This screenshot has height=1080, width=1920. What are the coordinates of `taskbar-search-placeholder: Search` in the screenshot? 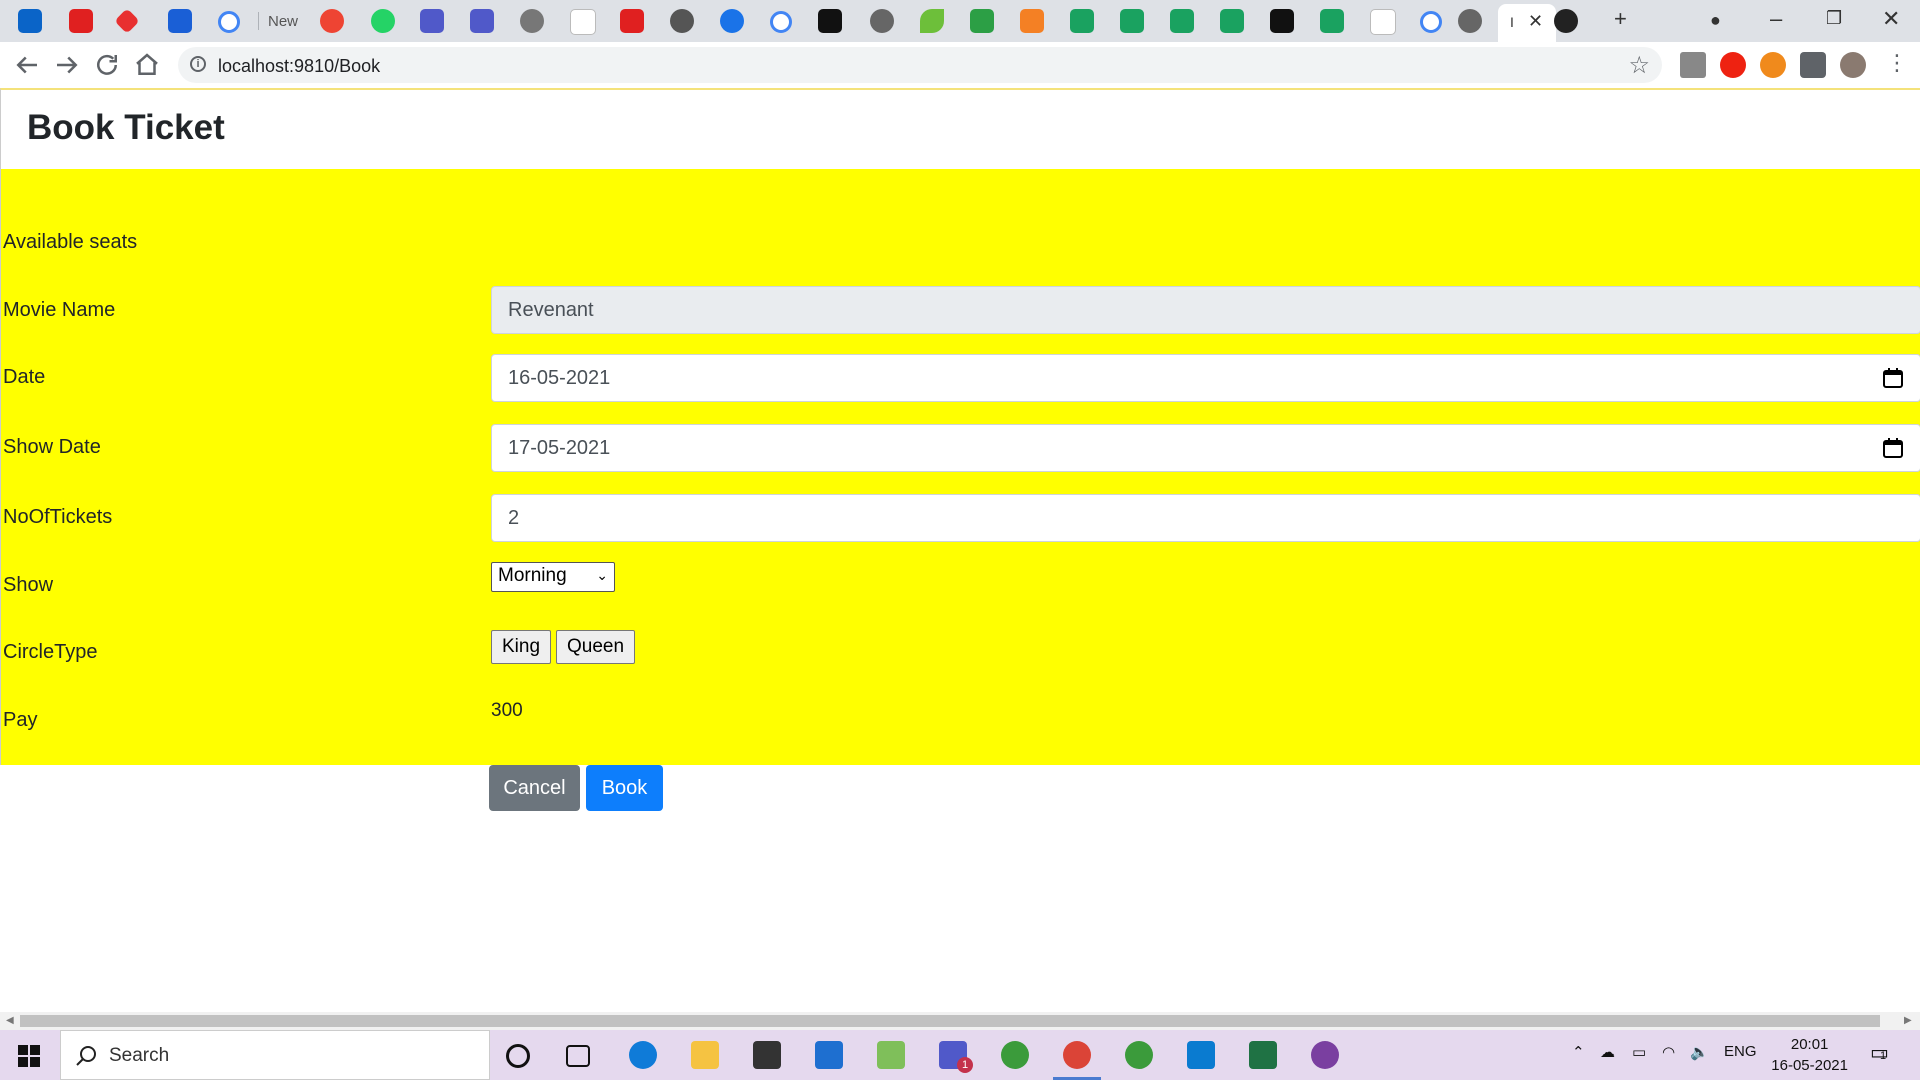 It's located at (139, 1055).